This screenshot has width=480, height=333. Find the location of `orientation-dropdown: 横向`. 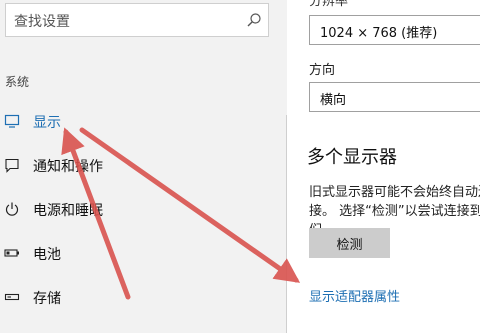

orientation-dropdown: 横向 is located at coordinates (394, 97).